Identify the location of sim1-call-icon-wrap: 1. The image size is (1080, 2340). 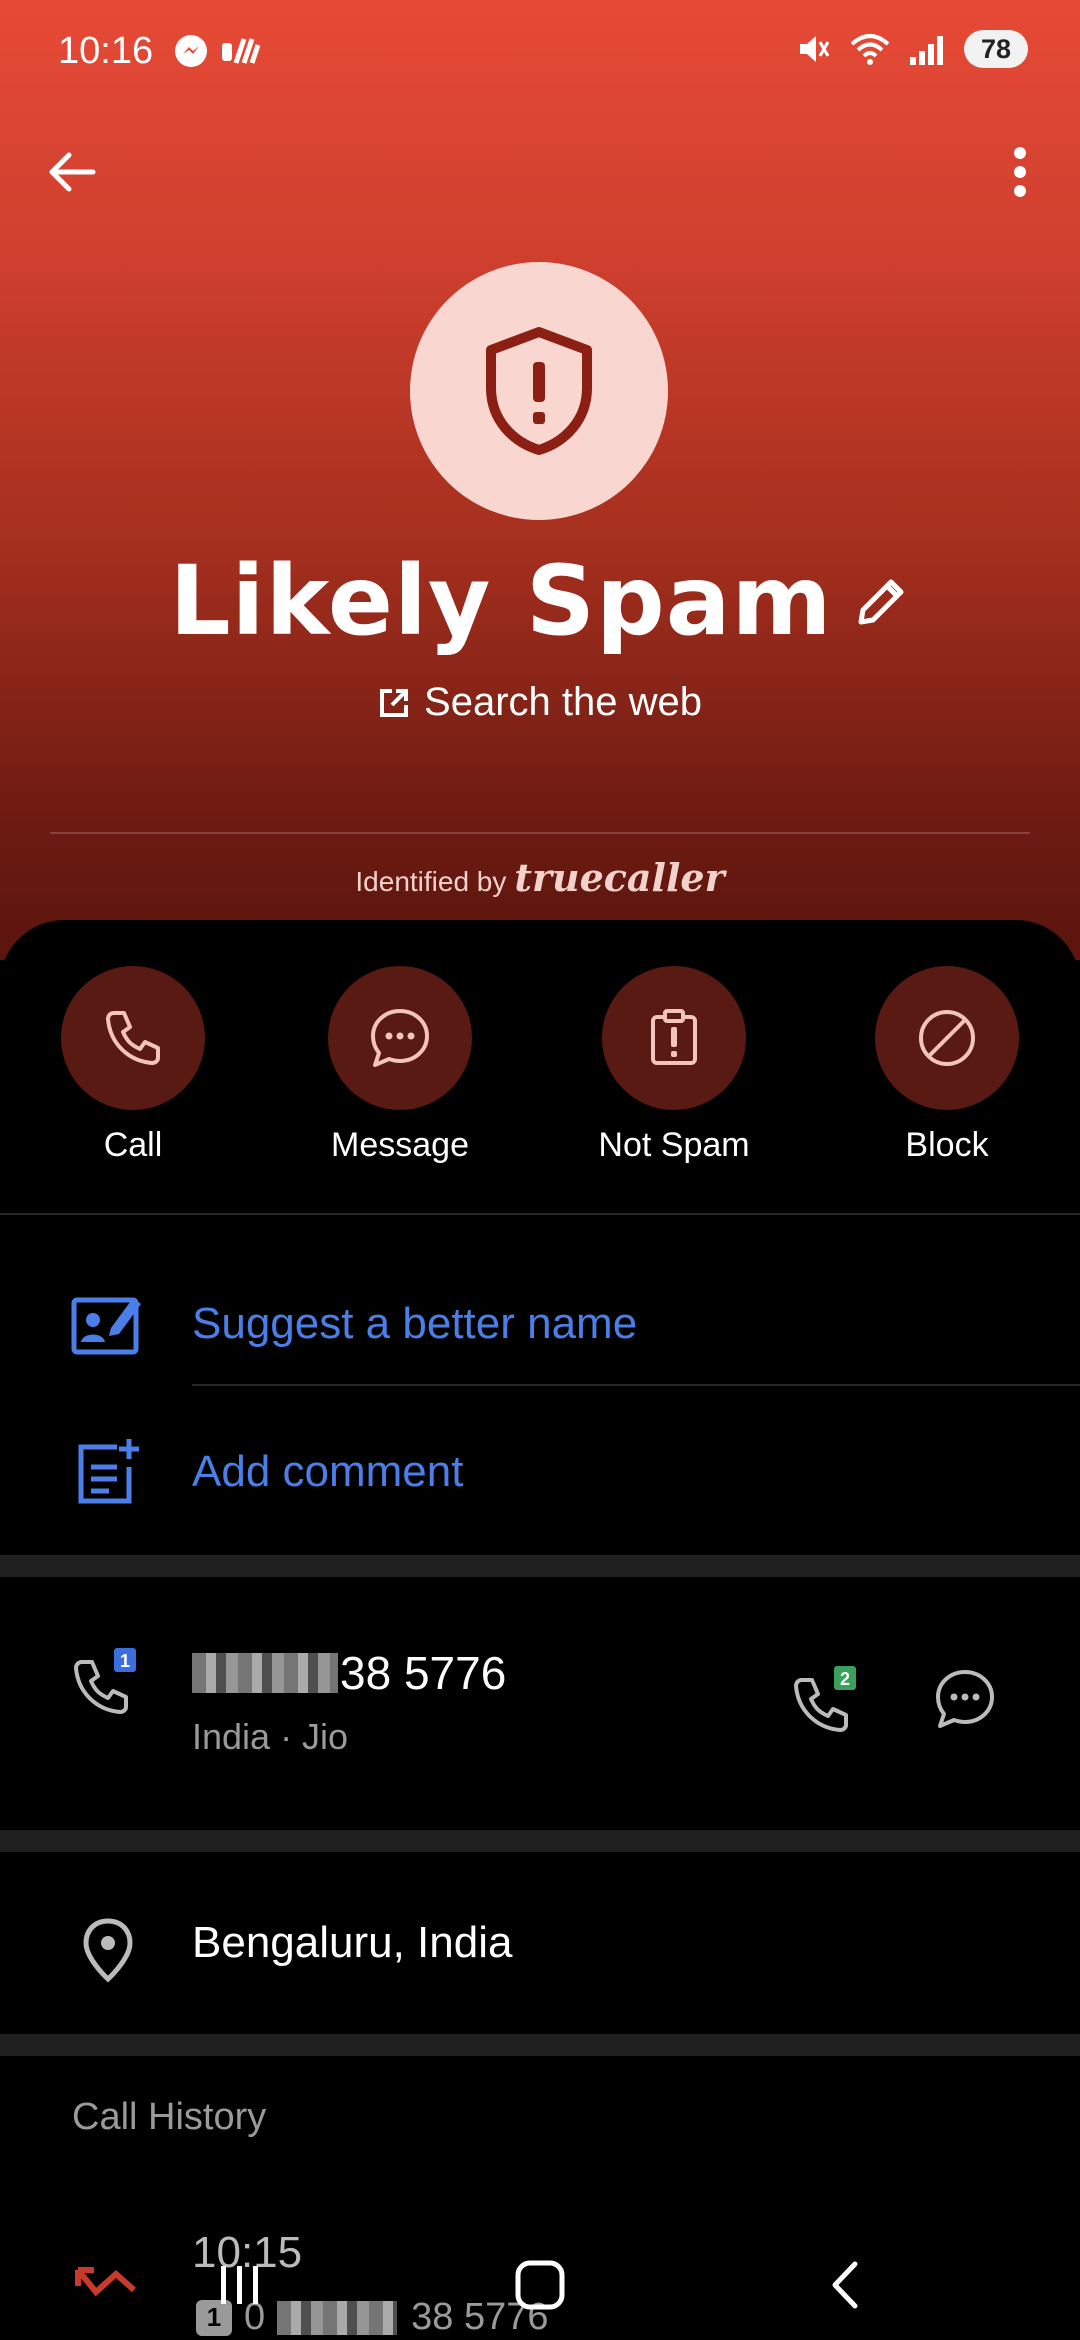
(108, 1684).